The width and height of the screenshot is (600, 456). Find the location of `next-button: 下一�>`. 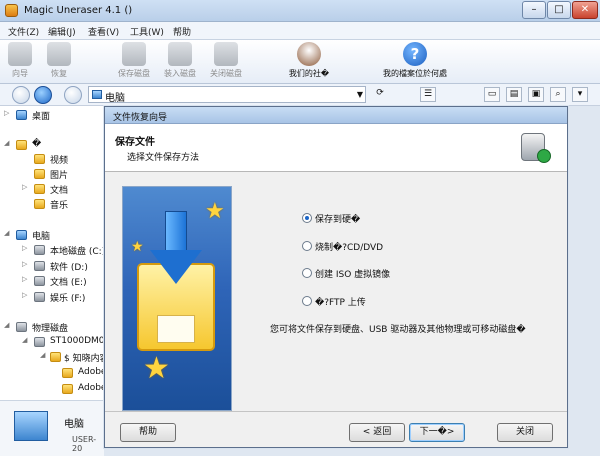

next-button: 下一�> is located at coordinates (437, 432).